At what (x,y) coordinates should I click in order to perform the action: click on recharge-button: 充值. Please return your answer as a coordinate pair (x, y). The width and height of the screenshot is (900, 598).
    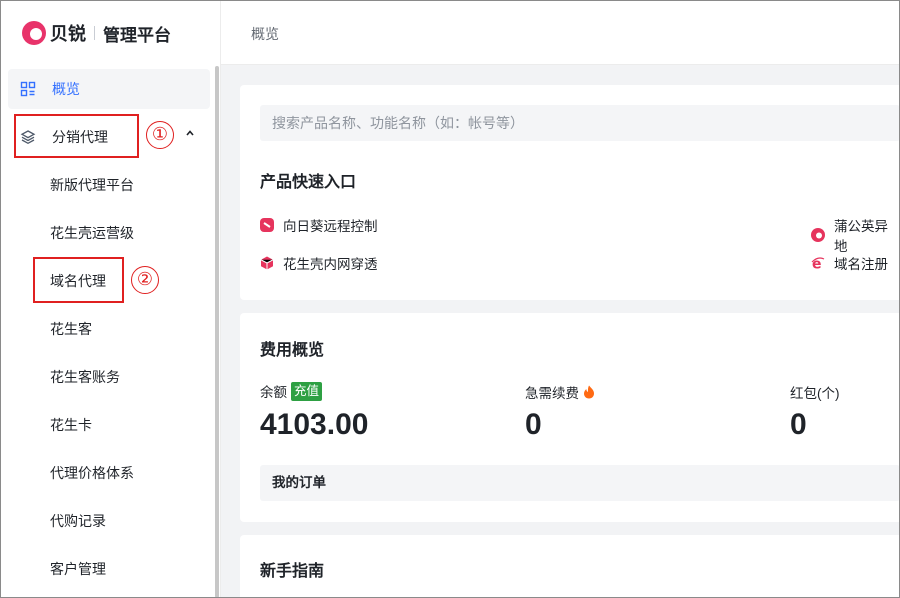
    Looking at the image, I should click on (307, 391).